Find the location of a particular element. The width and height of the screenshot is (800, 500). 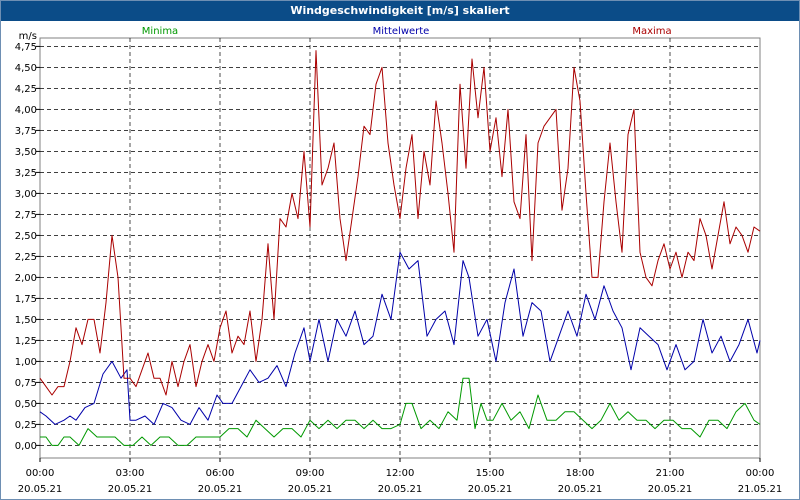

legend-minima: Minima is located at coordinates (160, 31).